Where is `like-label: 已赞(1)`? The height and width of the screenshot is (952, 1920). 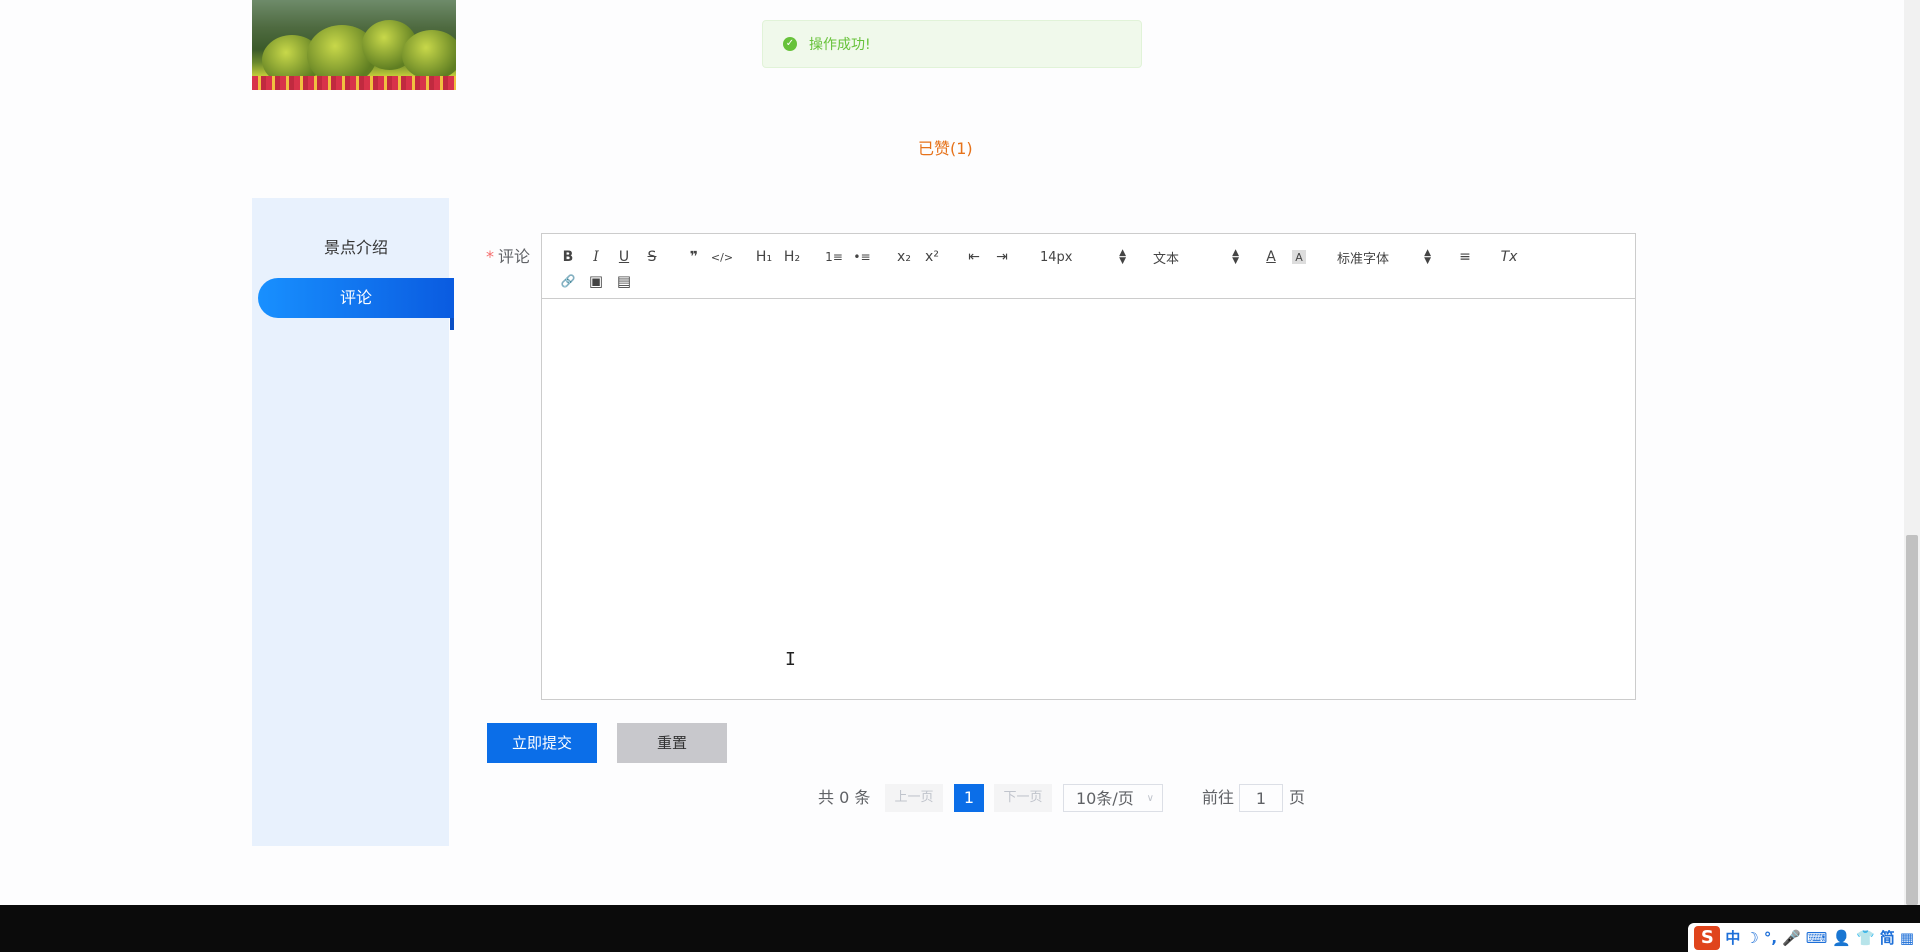 like-label: 已赞(1) is located at coordinates (945, 148).